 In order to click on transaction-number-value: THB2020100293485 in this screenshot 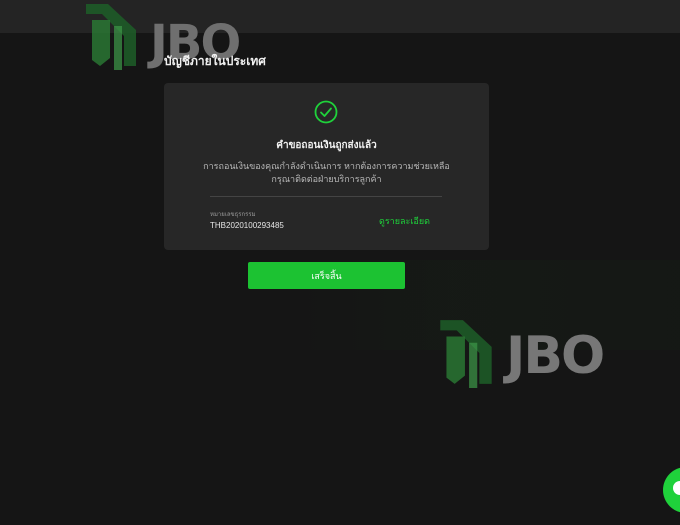, I will do `click(247, 225)`.